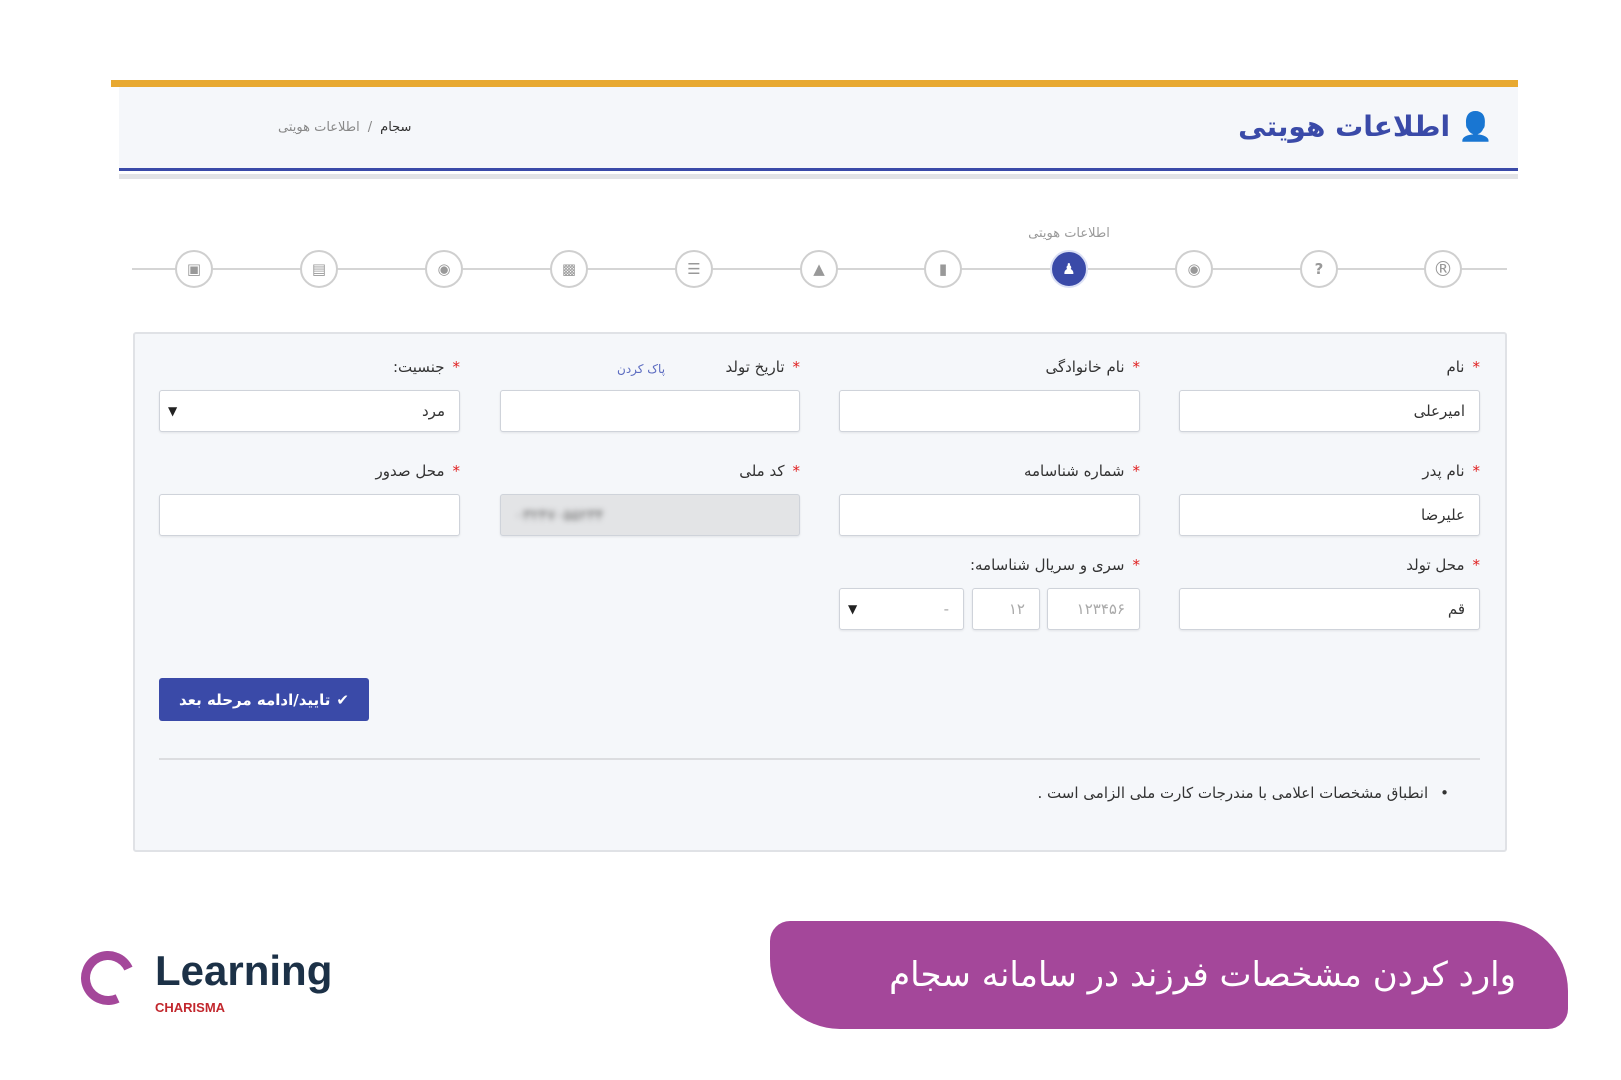 The width and height of the screenshot is (1621, 1080). I want to click on label-issue-place: *محل صدور, so click(417, 471).